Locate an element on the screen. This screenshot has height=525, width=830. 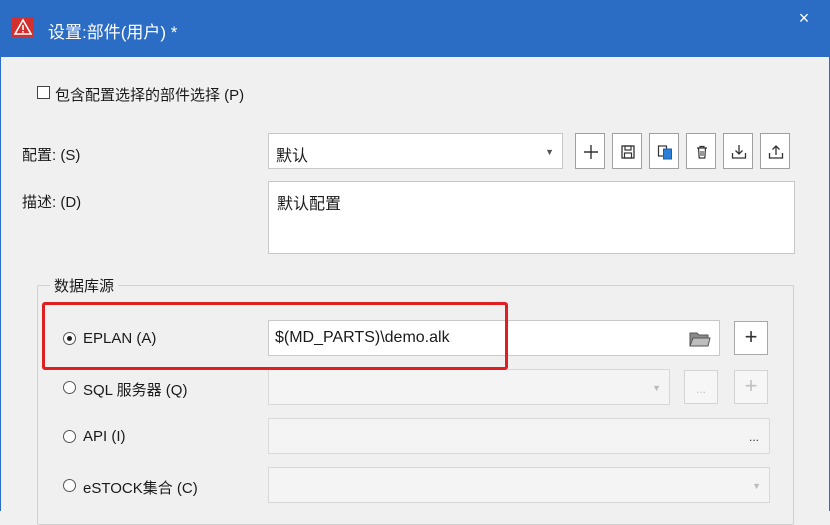
close-button: × is located at coordinates (804, 18).